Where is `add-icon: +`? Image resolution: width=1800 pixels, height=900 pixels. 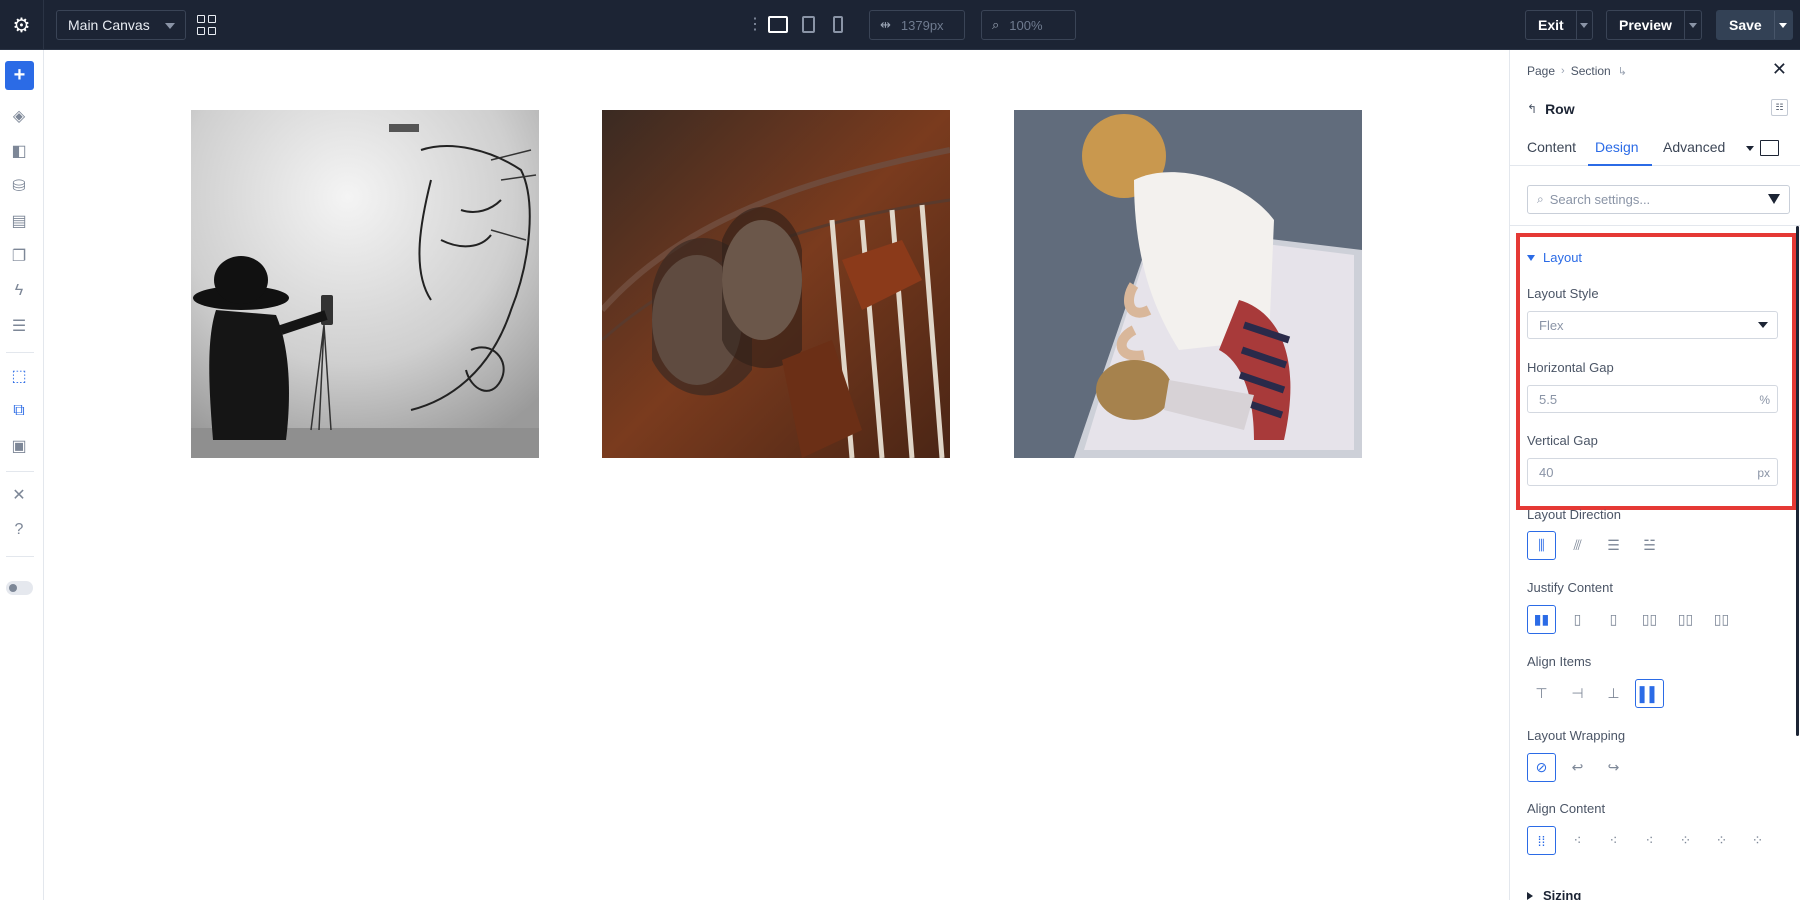
add-icon: + is located at coordinates (19, 75).